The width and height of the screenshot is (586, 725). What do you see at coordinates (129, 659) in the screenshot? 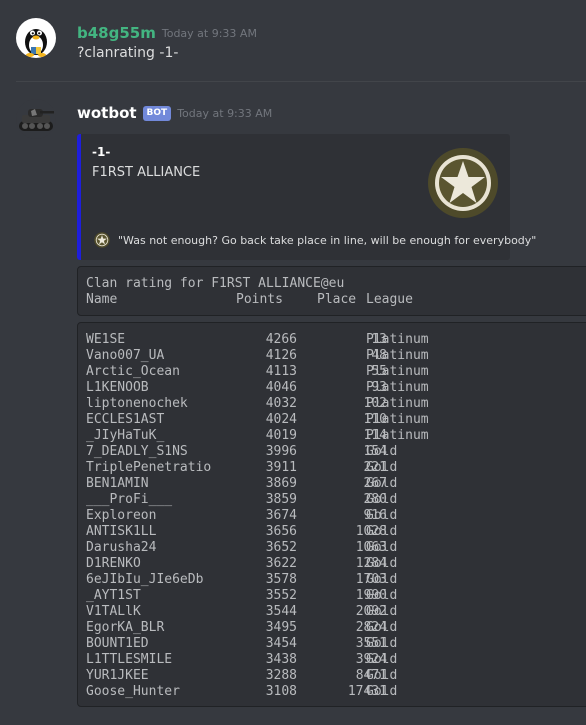
I see `member-name: L1TTLESMILE` at bounding box center [129, 659].